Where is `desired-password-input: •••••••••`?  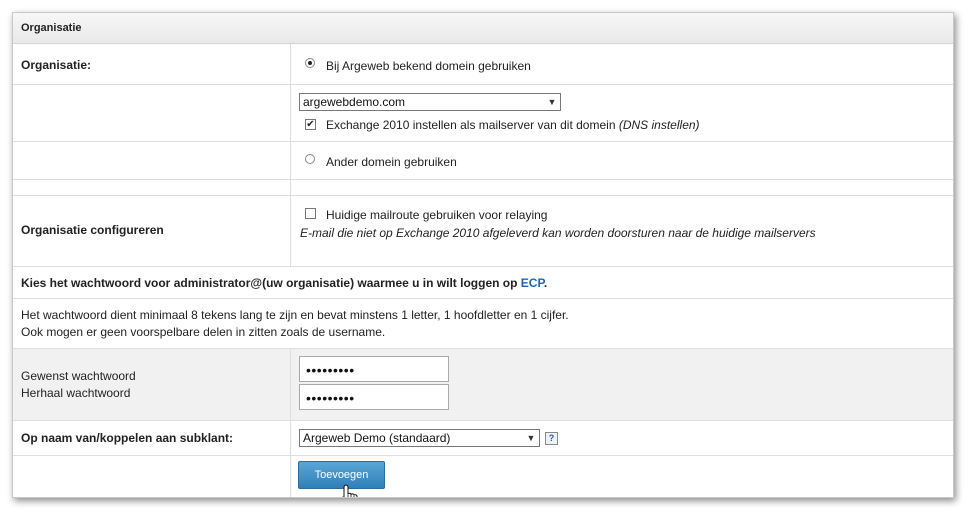 desired-password-input: ••••••••• is located at coordinates (374, 369).